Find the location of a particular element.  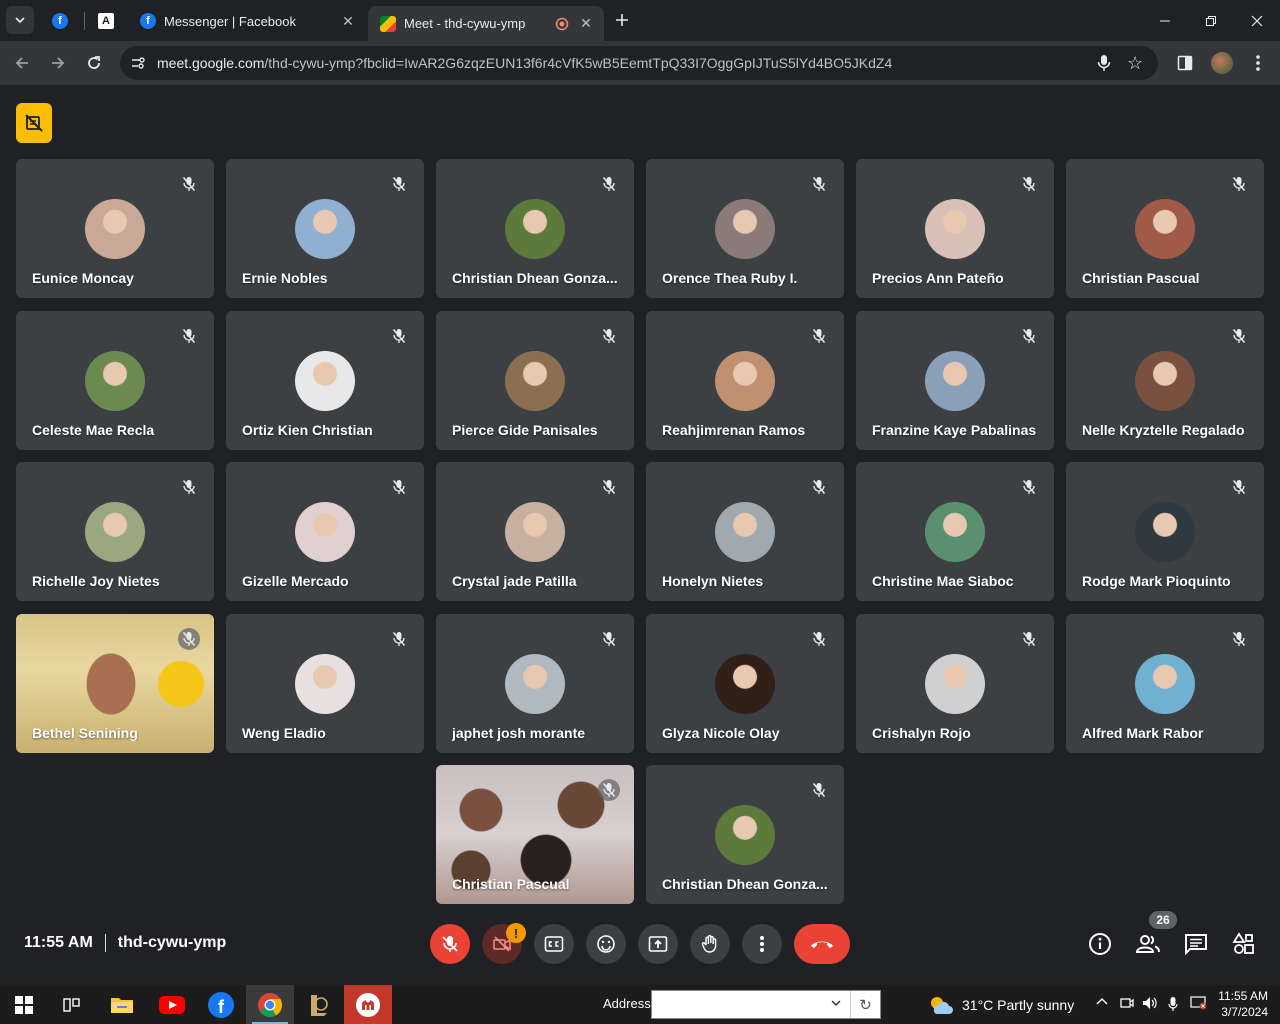

taskbar-app-red is located at coordinates (368, 1004).